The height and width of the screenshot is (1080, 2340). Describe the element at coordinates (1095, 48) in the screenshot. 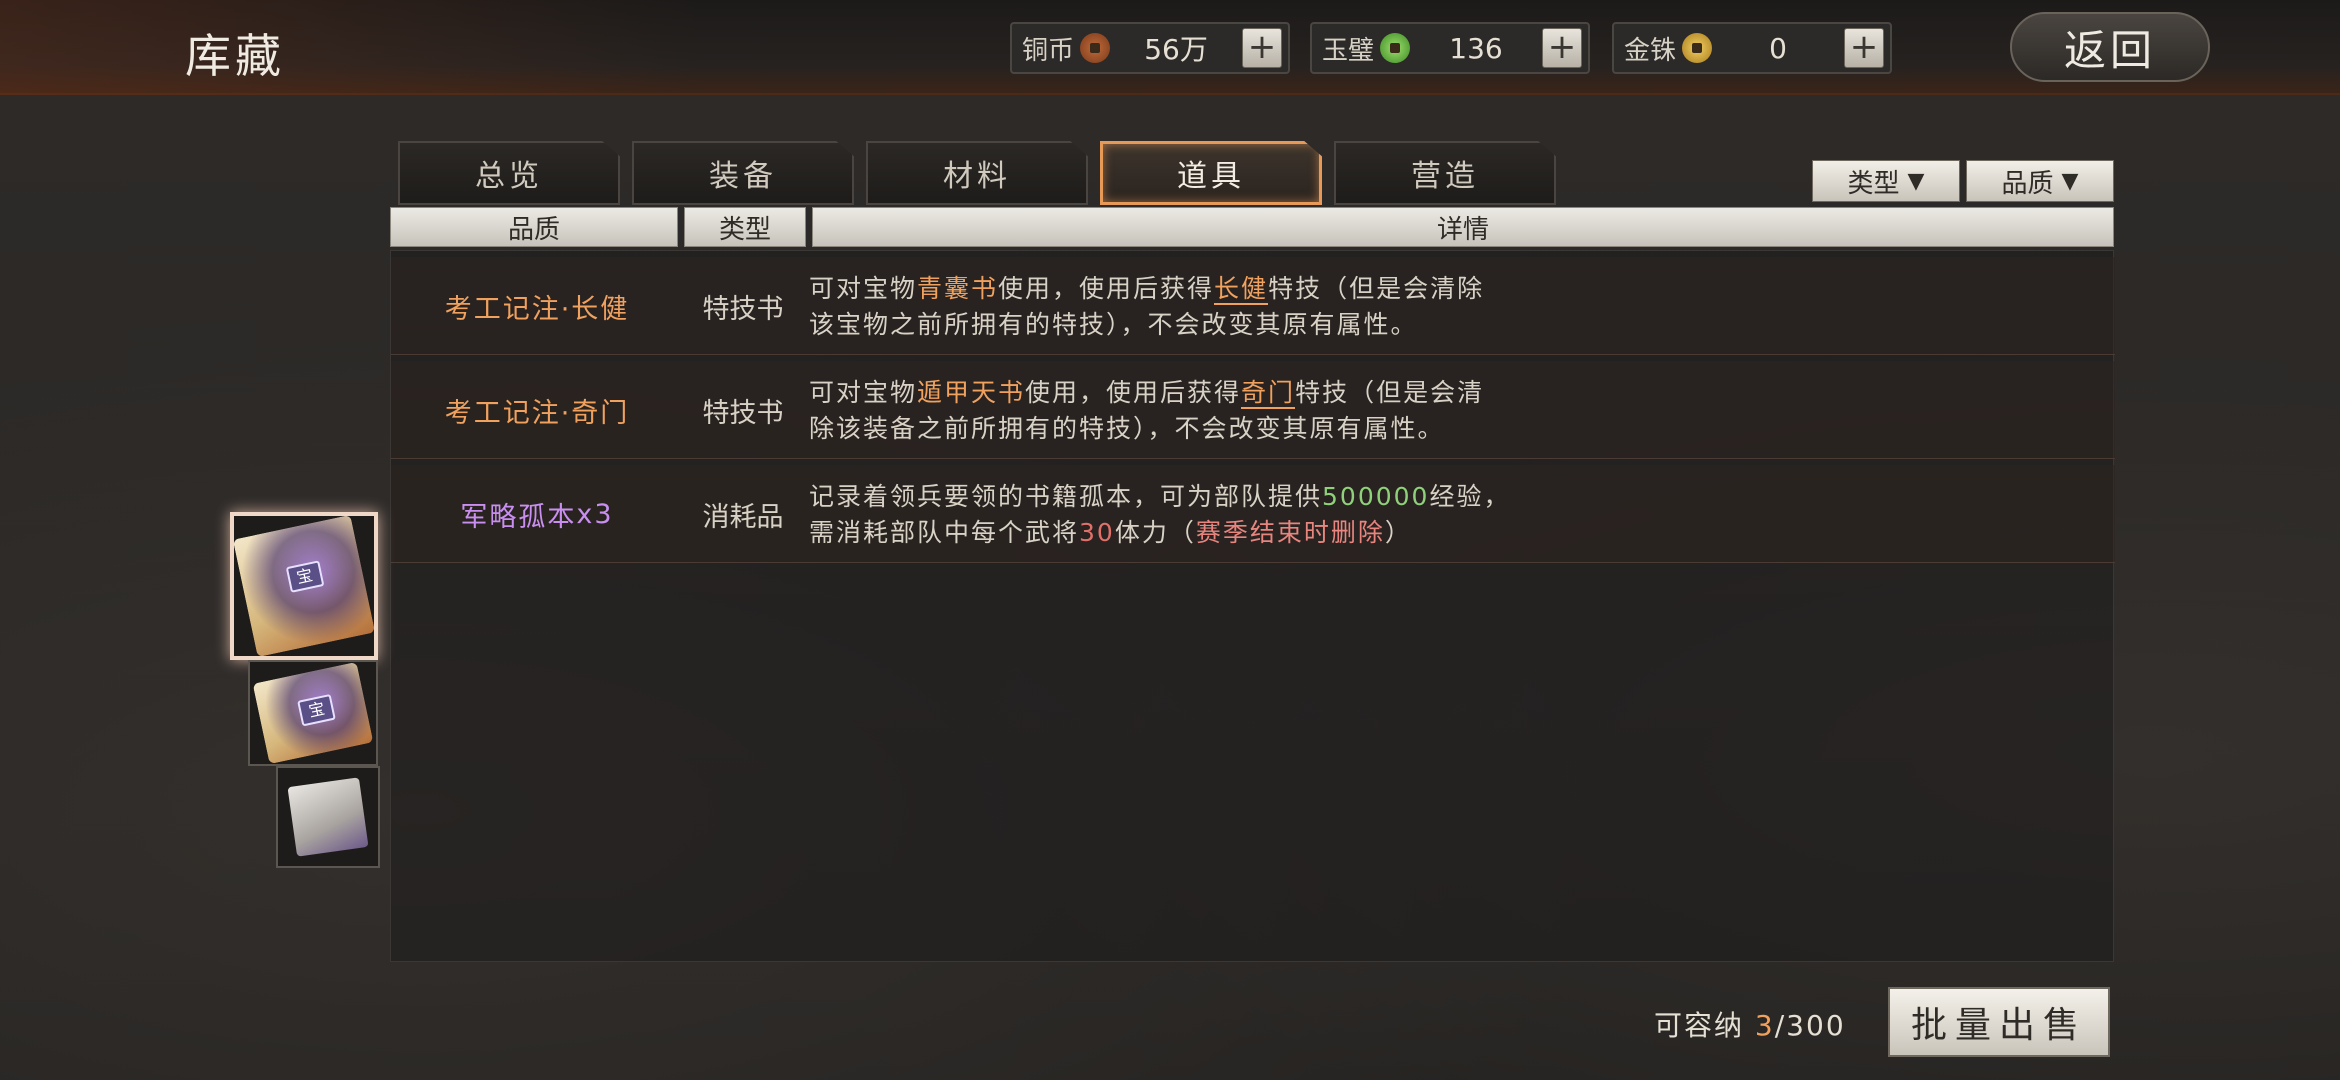

I see `copper-coin-icon` at that location.